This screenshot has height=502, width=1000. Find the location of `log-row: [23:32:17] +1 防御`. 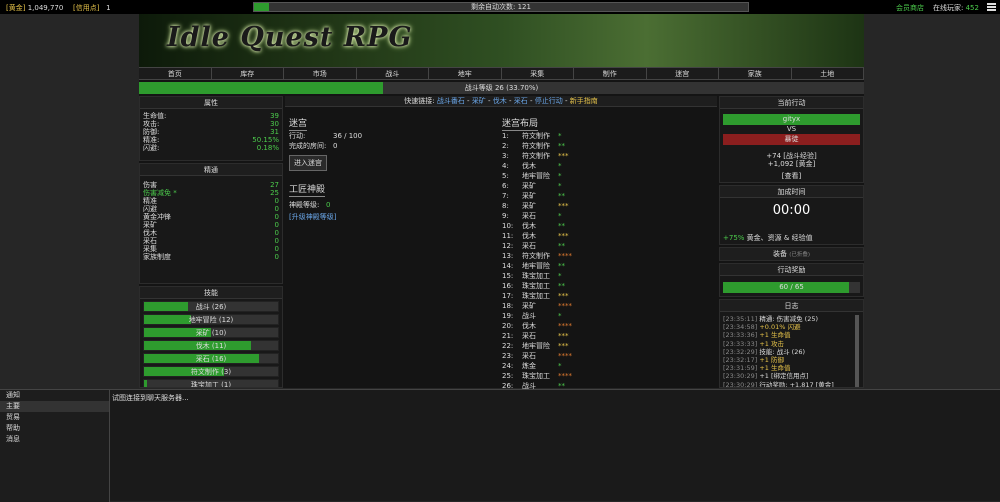

log-row: [23:32:17] +1 防御 is located at coordinates (753, 360).